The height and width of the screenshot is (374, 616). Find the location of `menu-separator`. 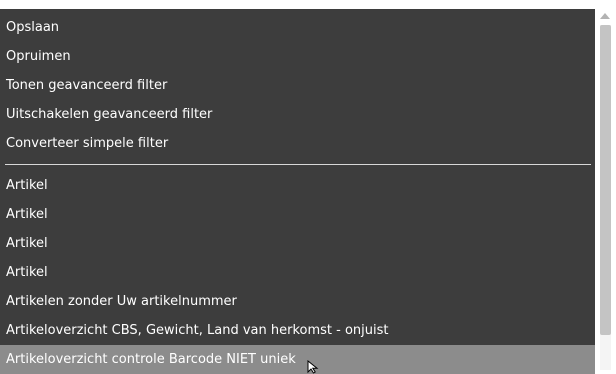

menu-separator is located at coordinates (298, 164).